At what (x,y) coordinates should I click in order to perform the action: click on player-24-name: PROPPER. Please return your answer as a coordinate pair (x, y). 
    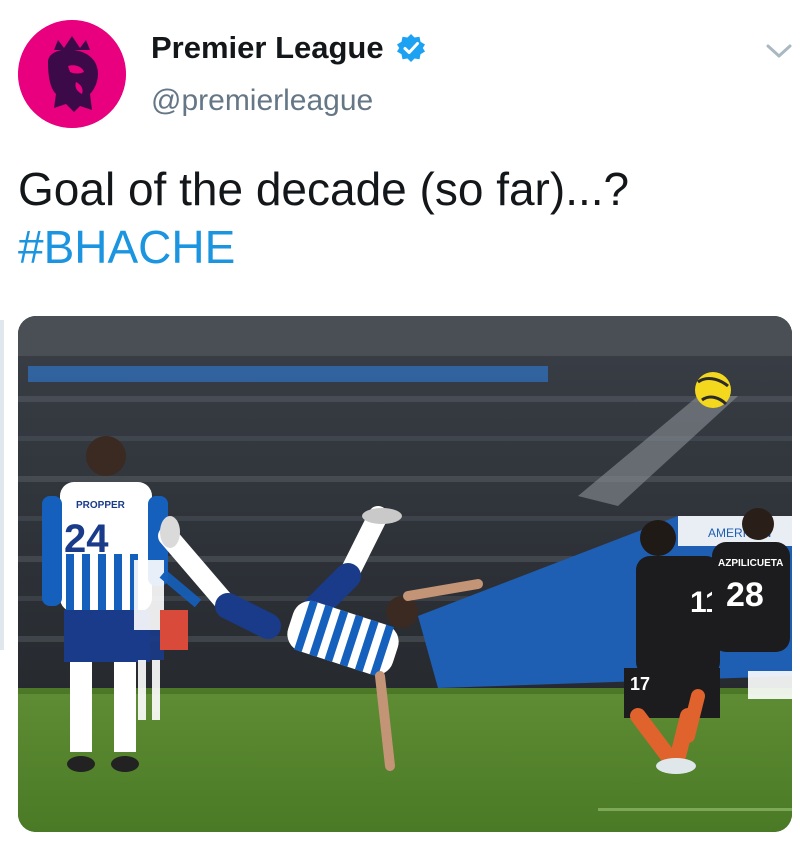
    Looking at the image, I should click on (101, 505).